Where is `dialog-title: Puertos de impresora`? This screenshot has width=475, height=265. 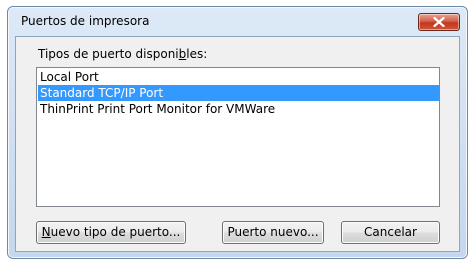
dialog-title: Puertos de impresora is located at coordinates (85, 21).